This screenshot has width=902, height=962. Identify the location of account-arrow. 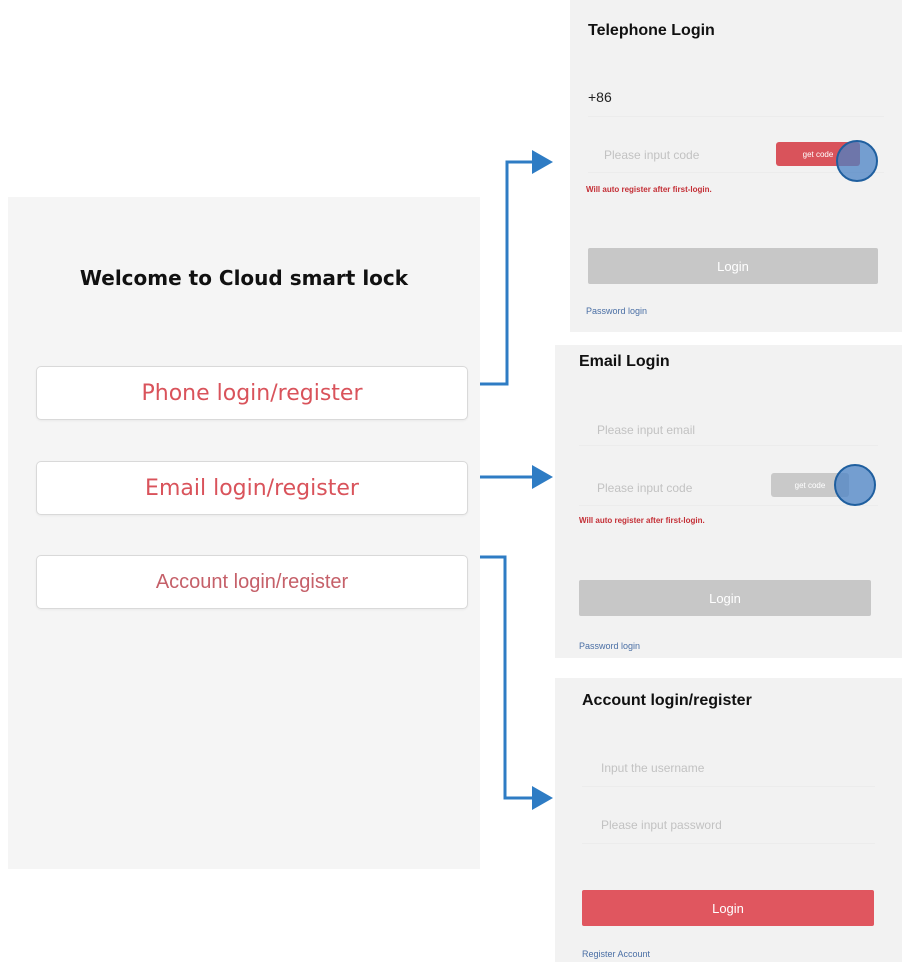
(516, 682).